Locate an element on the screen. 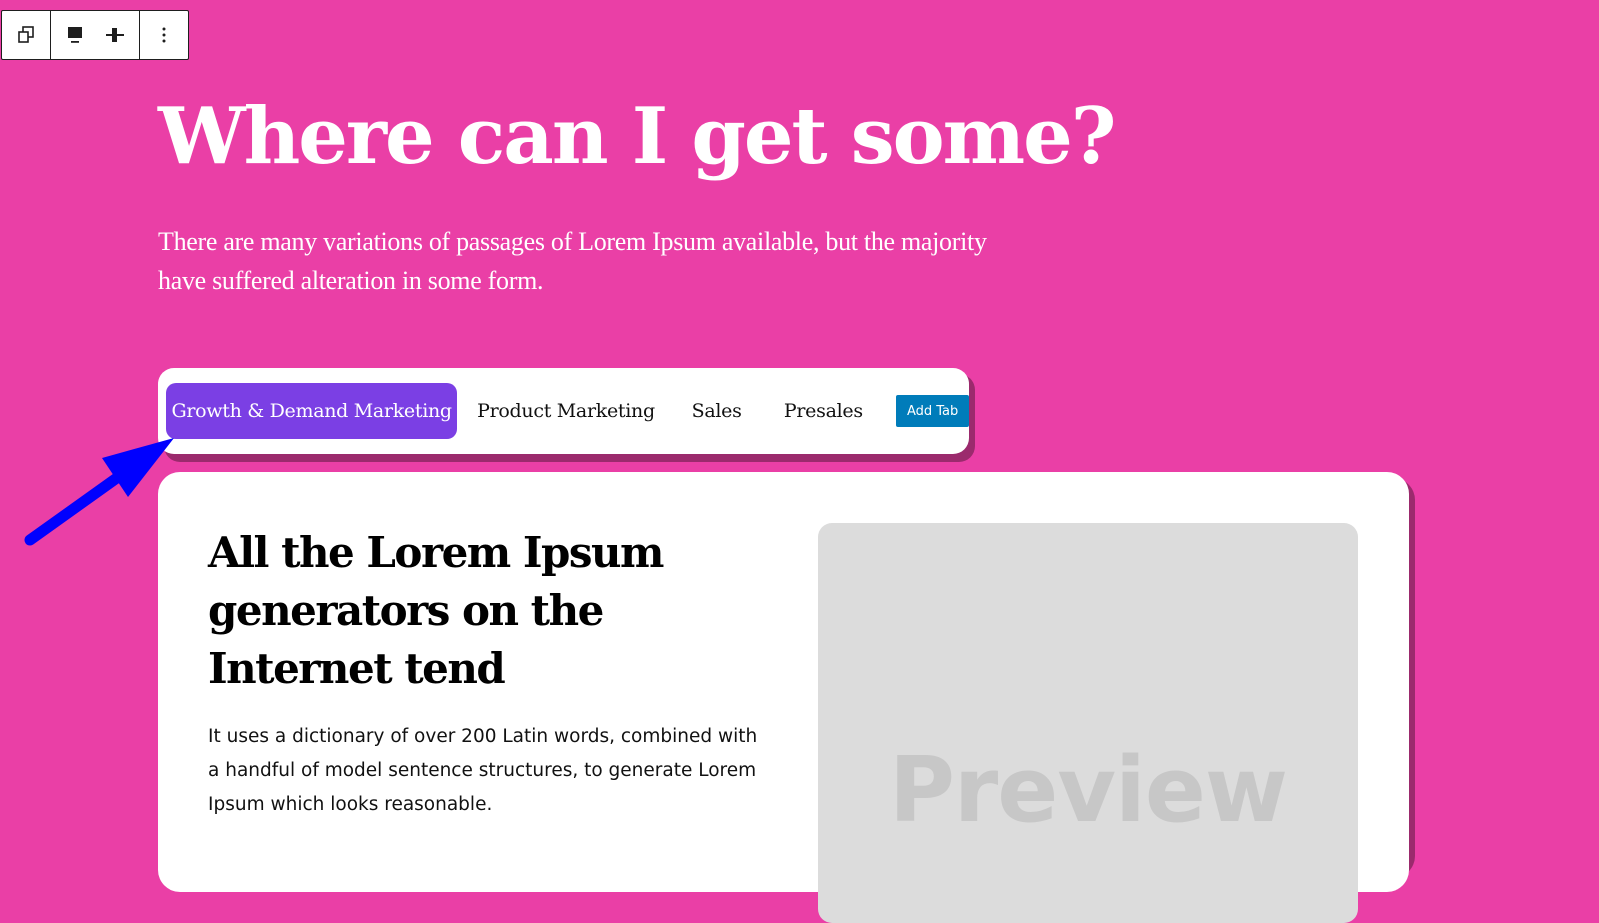 The height and width of the screenshot is (923, 1599). hero-title: Where can I get some? is located at coordinates (637, 137).